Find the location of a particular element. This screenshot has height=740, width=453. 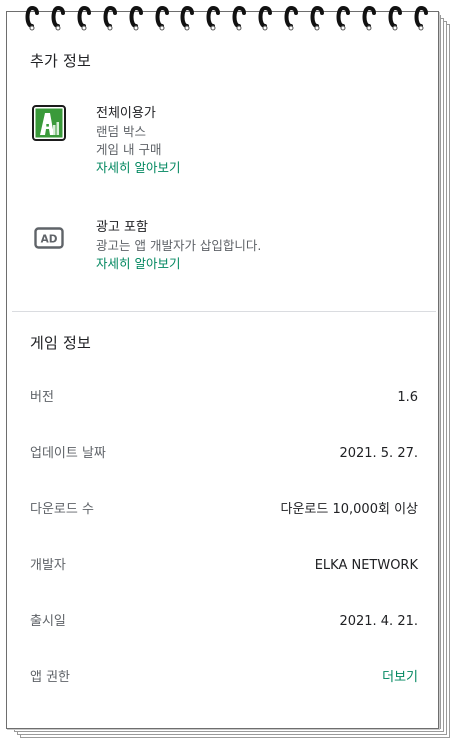

info-row-developer: 개발자 ELKA NETWORK is located at coordinates (224, 566).